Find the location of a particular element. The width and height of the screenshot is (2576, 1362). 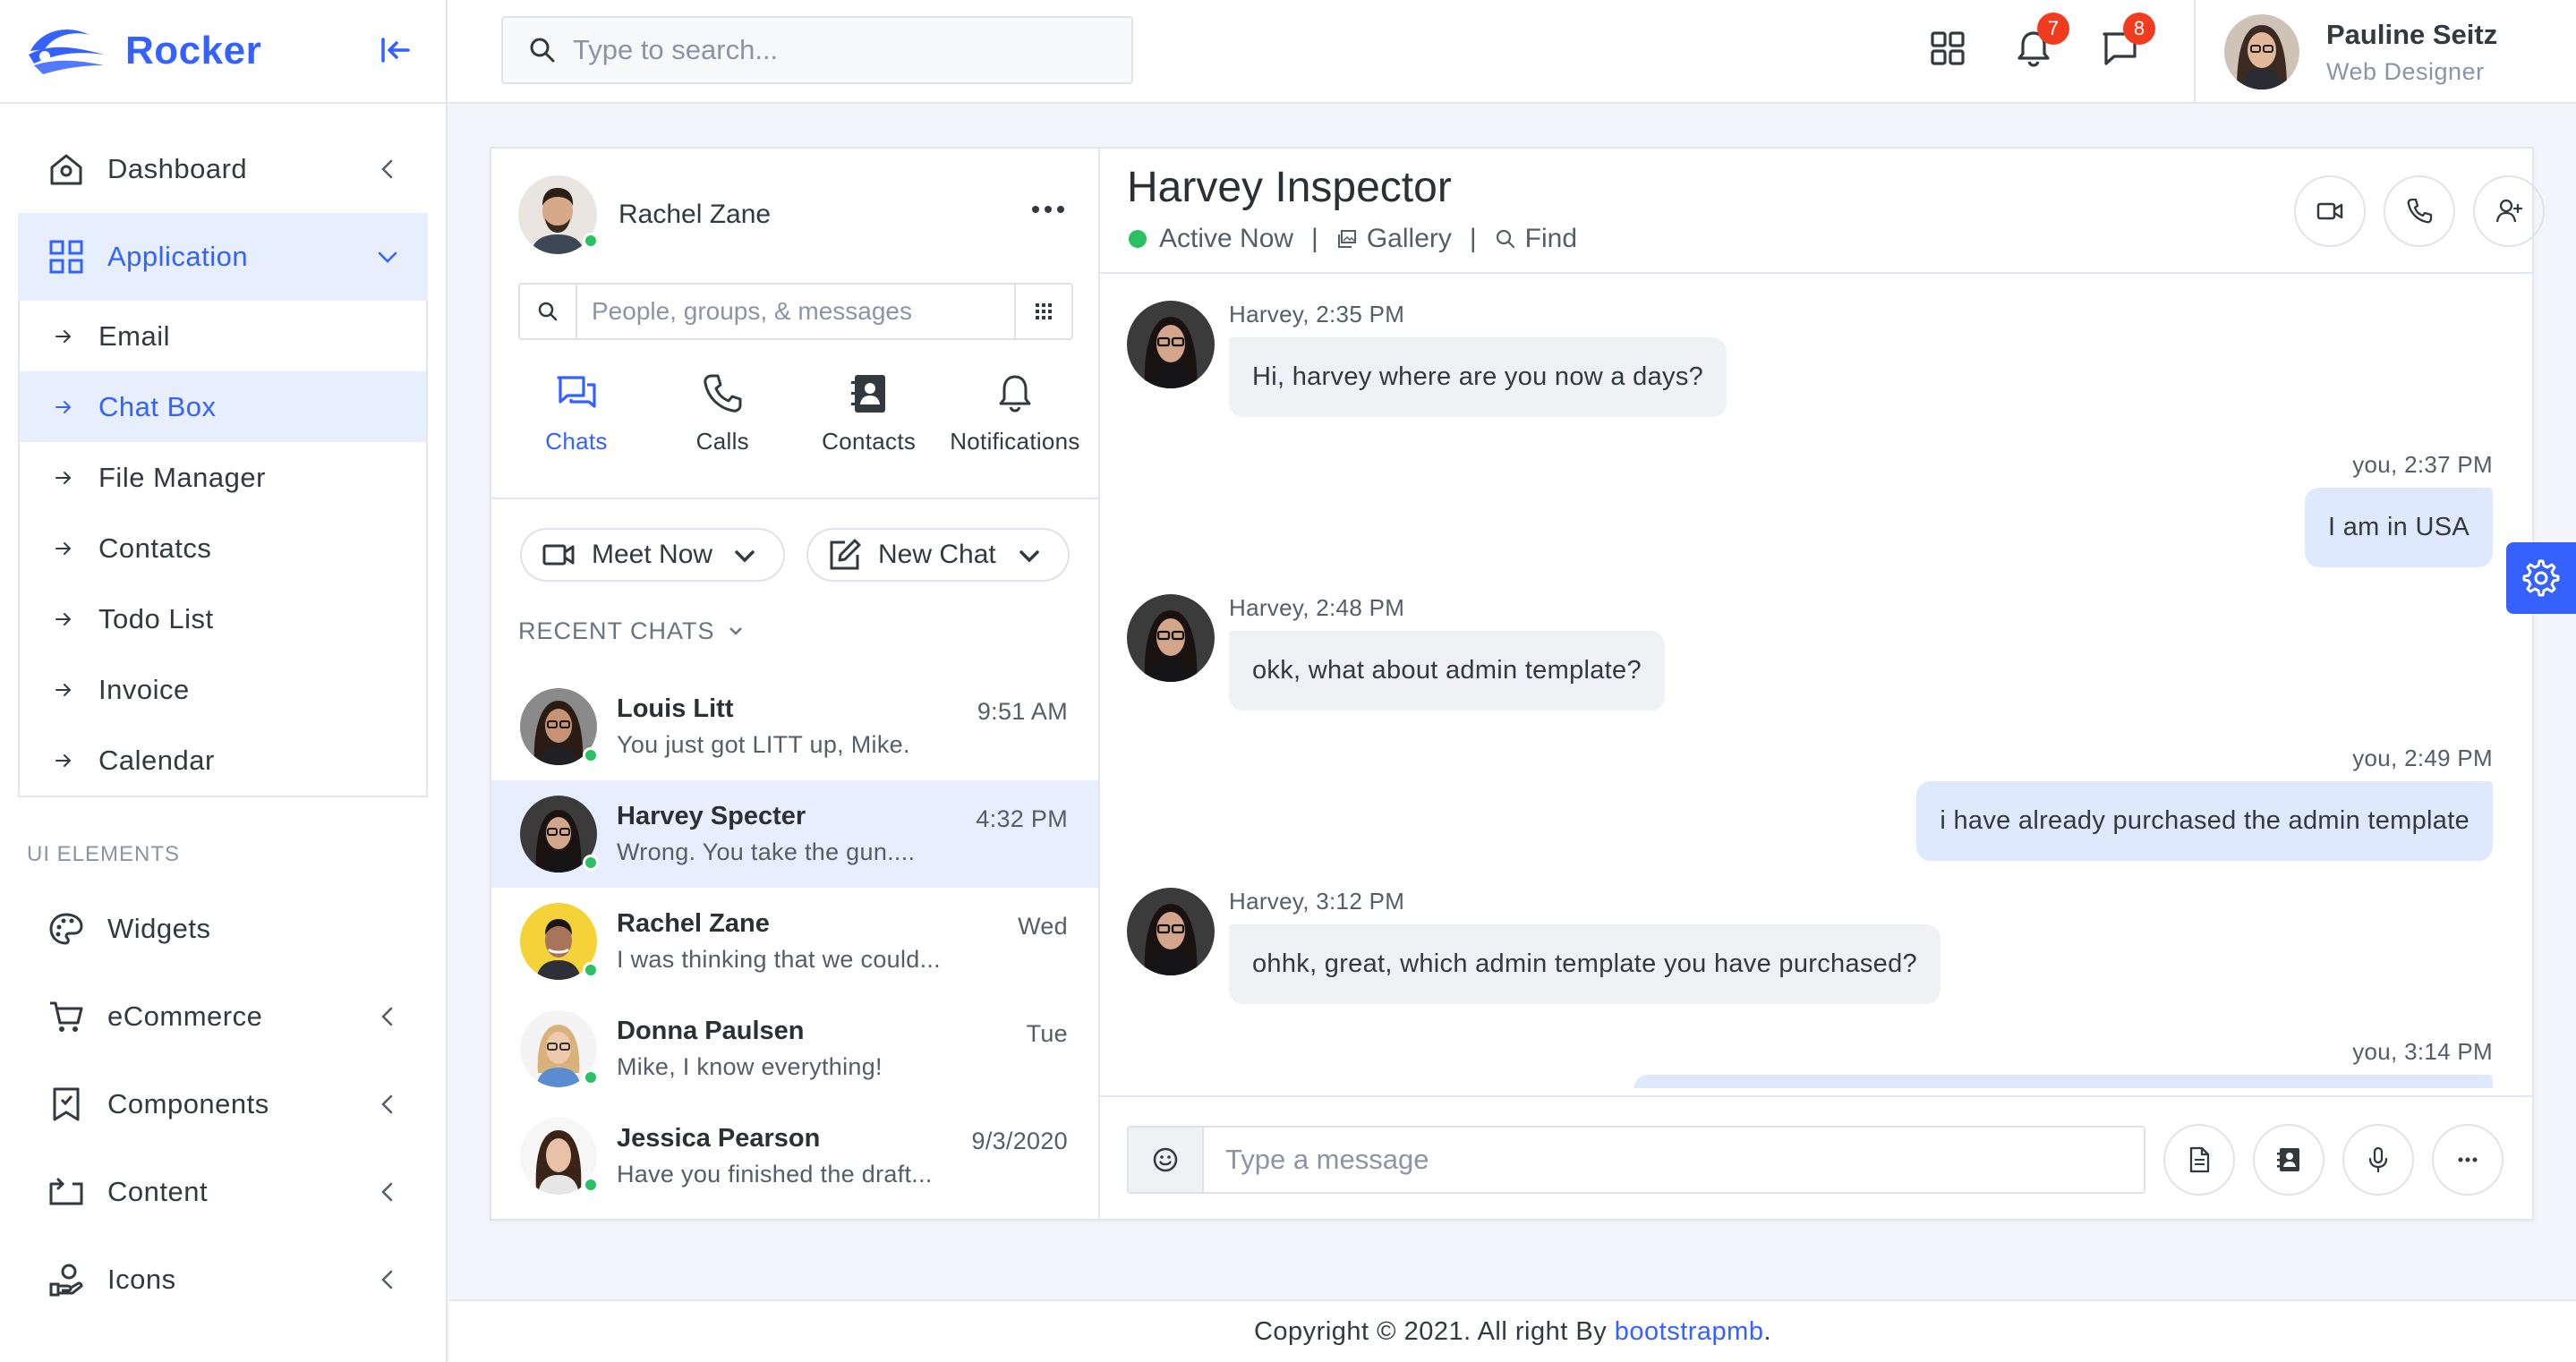

recent-chats-label: RECENT CHATS is located at coordinates (616, 630).